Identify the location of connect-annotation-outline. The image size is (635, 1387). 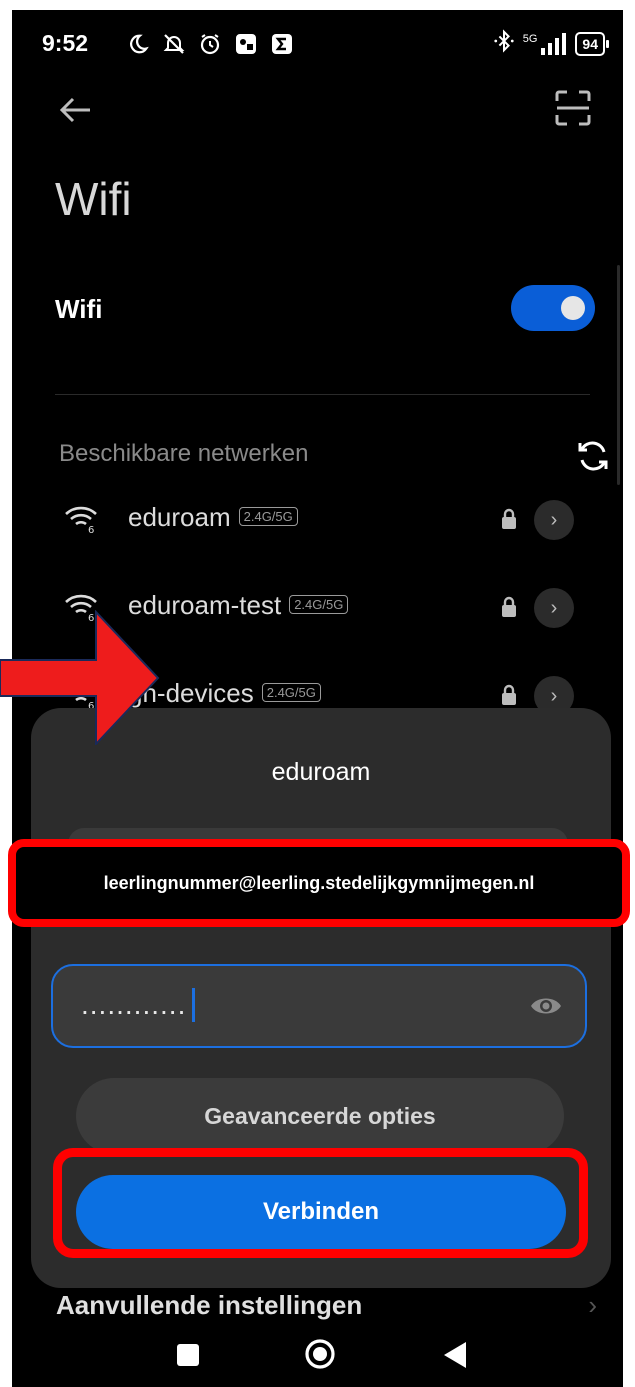
(320, 1203).